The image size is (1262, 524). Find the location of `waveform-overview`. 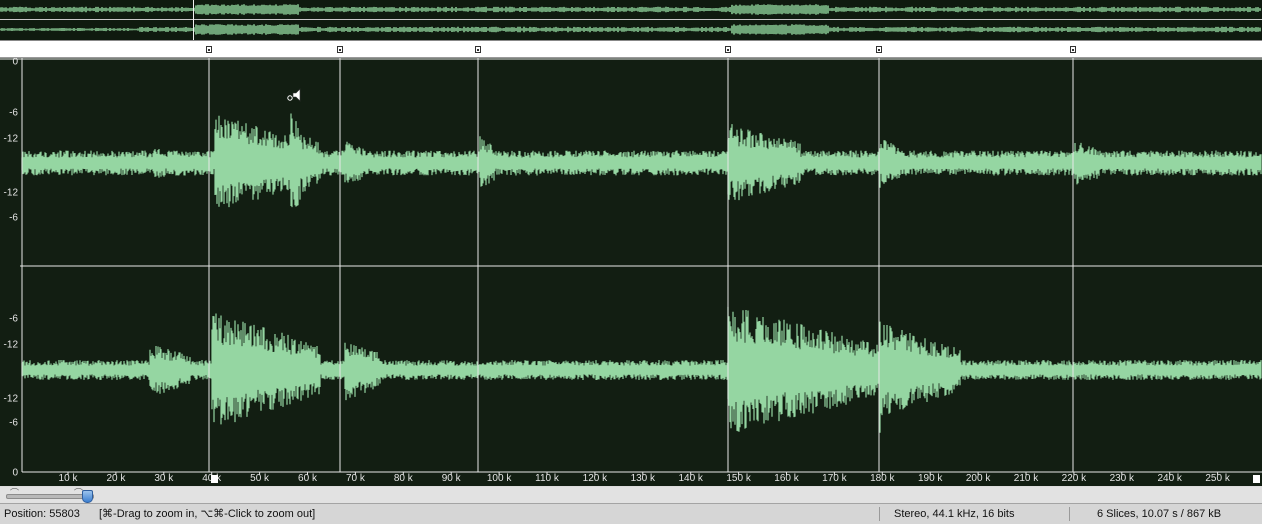

waveform-overview is located at coordinates (631, 20).